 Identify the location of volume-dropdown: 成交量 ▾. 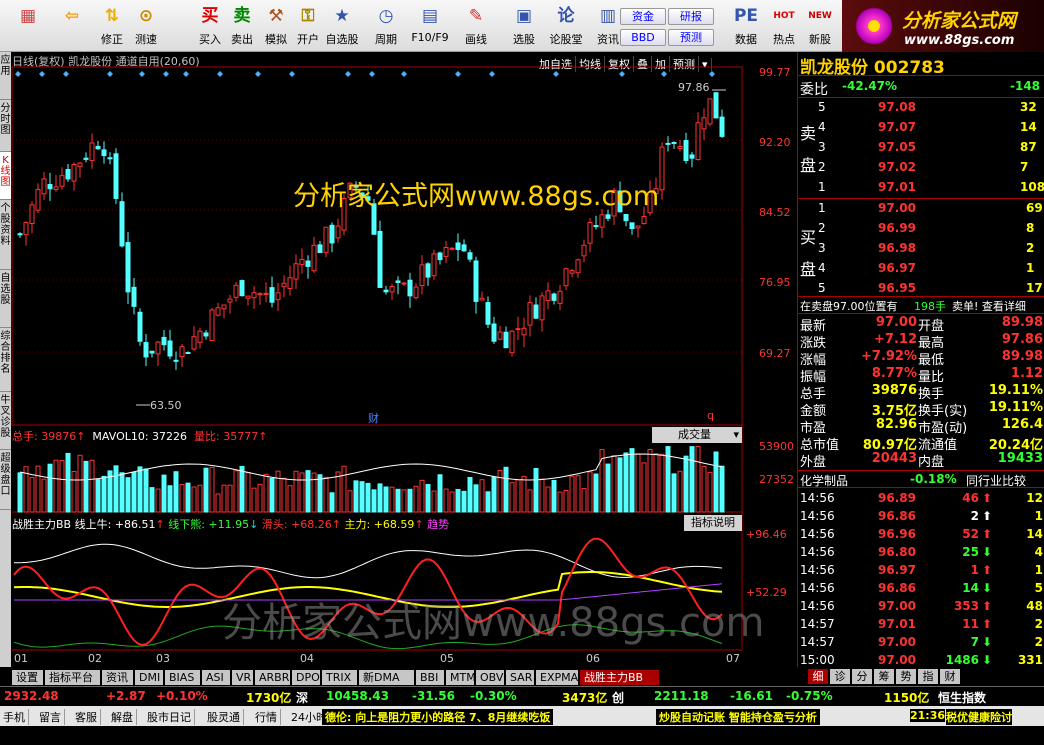
(697, 435).